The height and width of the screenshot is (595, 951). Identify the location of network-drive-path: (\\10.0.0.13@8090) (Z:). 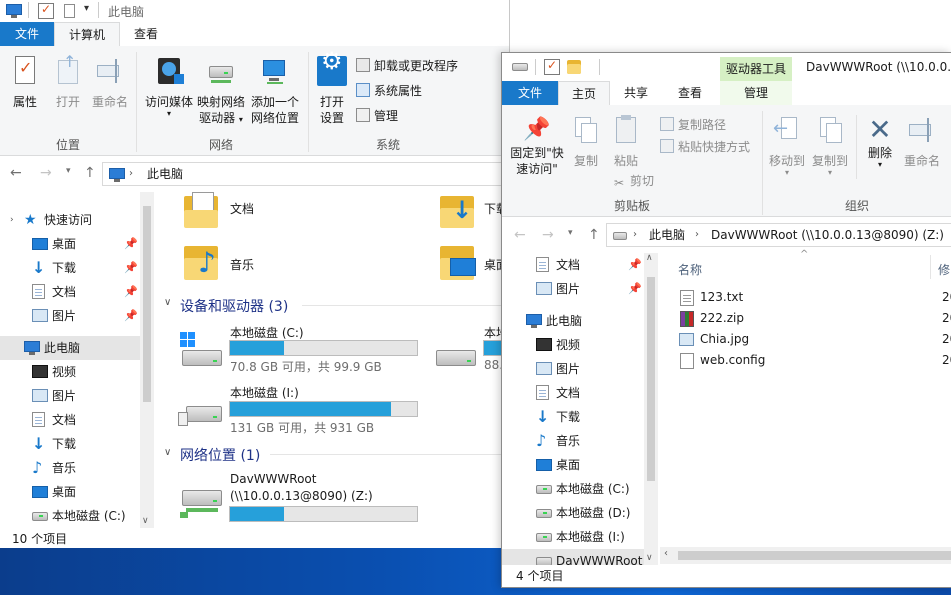
(301, 496).